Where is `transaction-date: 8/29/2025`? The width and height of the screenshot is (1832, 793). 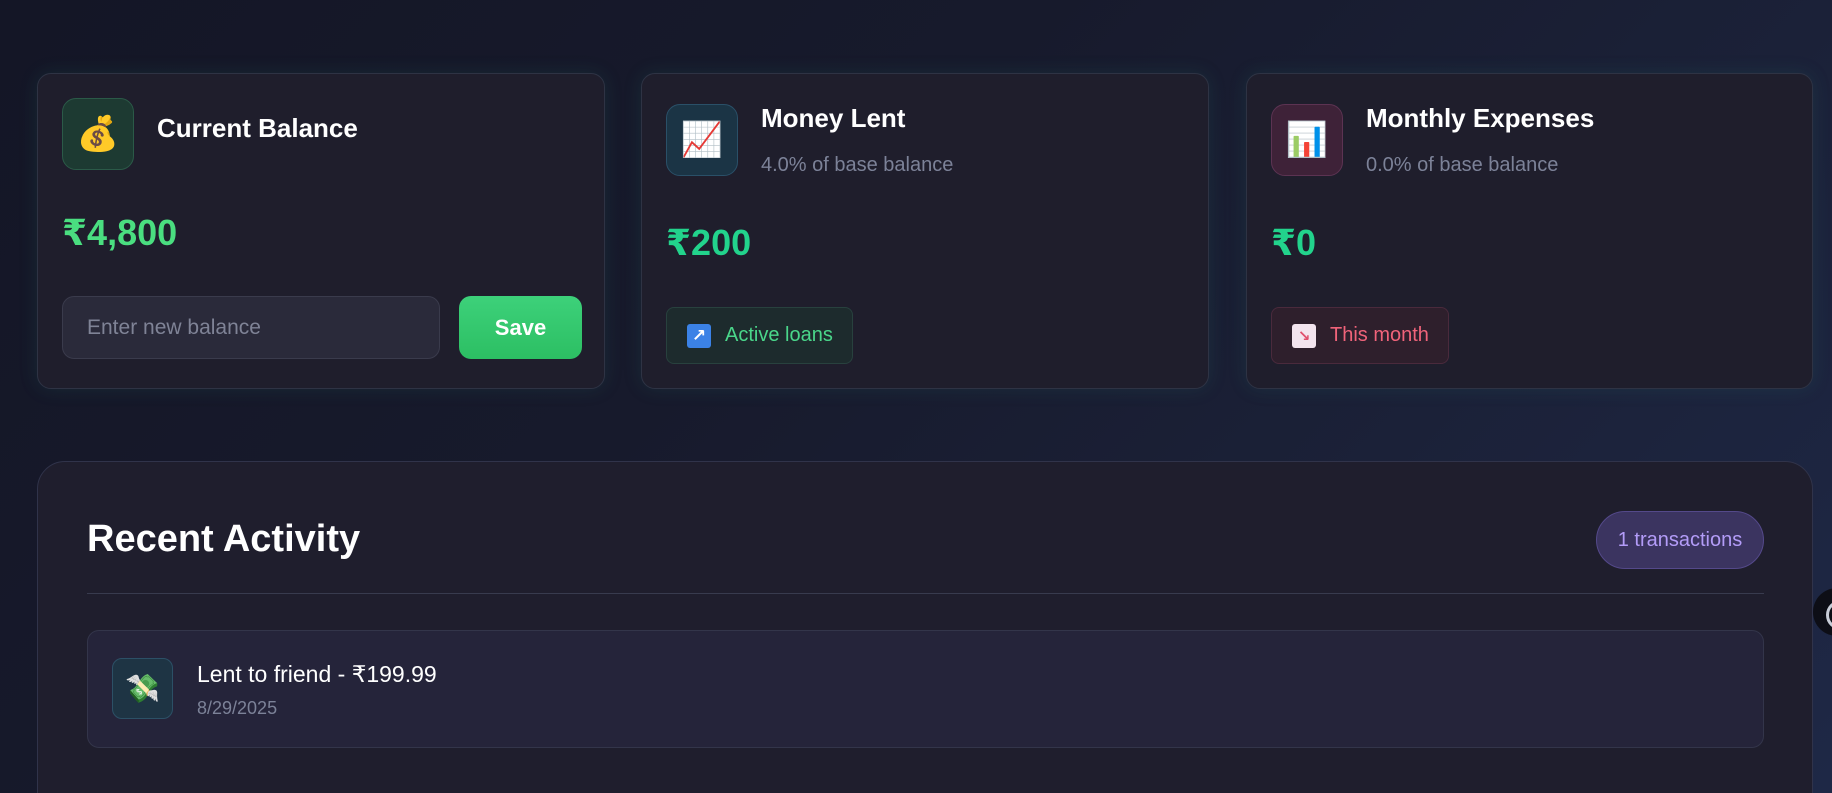 transaction-date: 8/29/2025 is located at coordinates (237, 708).